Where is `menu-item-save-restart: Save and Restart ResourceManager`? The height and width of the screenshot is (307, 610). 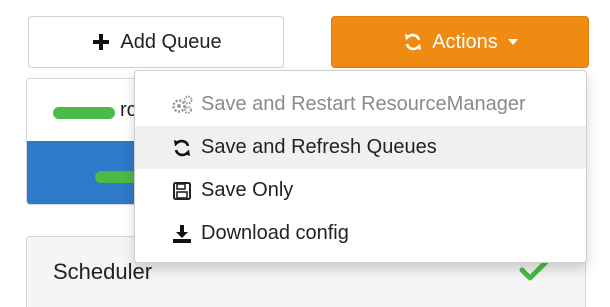
menu-item-save-restart: Save and Restart ResourceManager is located at coordinates (360, 104).